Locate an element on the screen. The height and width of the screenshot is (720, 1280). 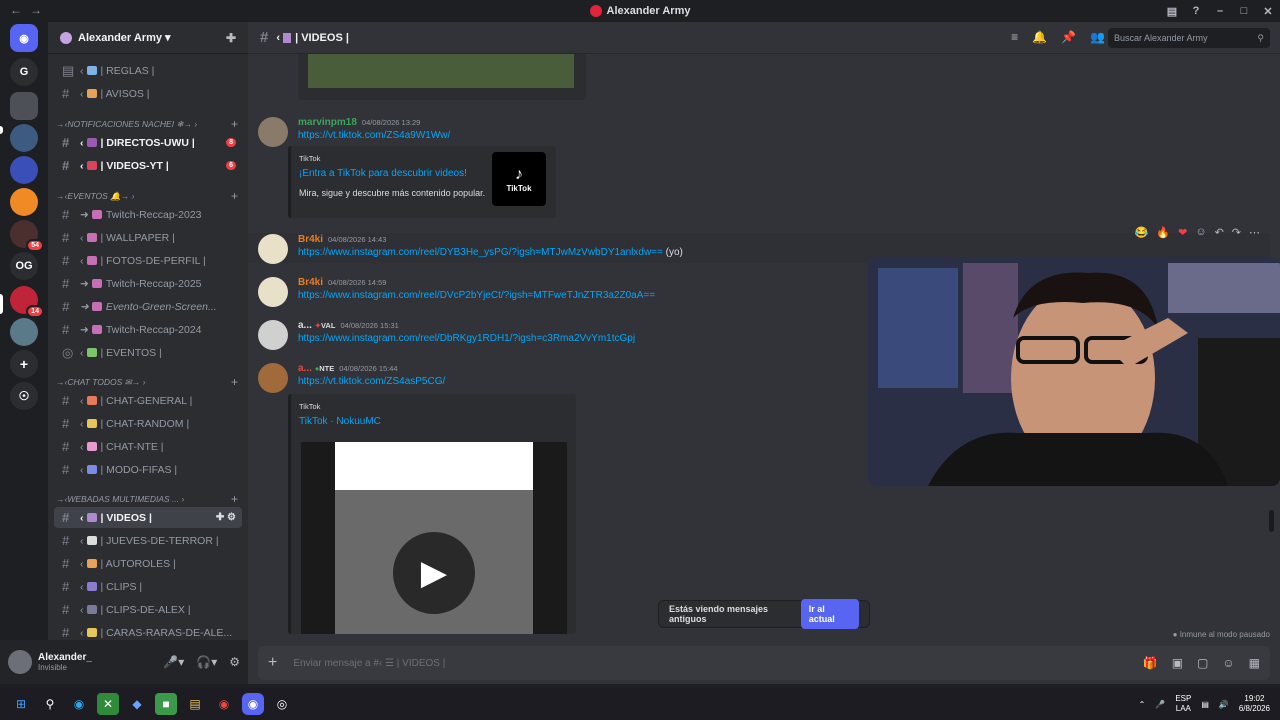
channel-clips: # ‹ | CLIPS | is located at coordinates (148, 586).